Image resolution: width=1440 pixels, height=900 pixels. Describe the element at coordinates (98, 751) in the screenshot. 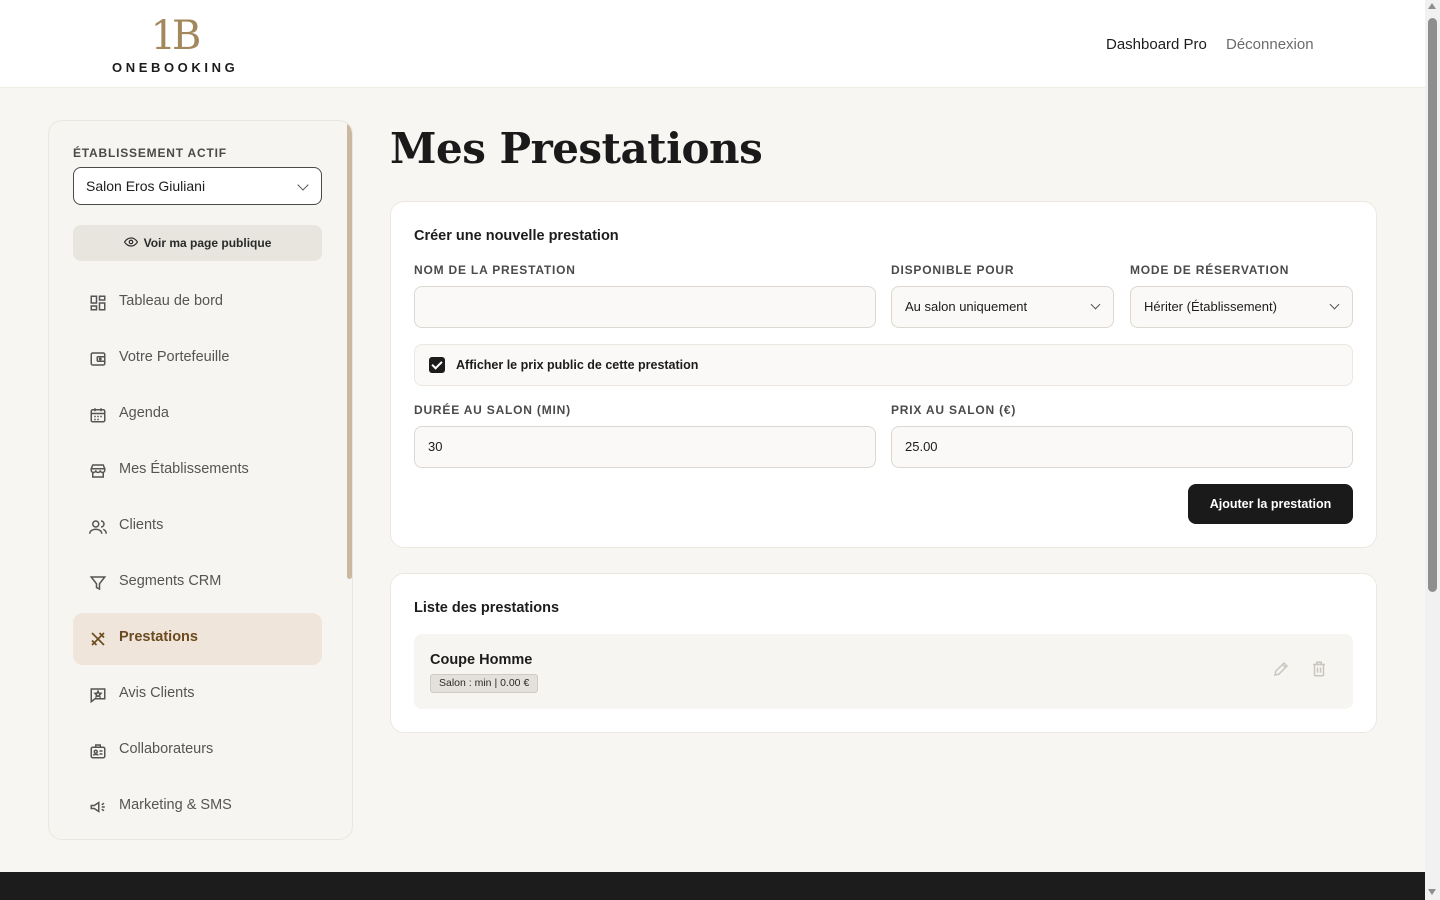

I see `badge-icon` at that location.